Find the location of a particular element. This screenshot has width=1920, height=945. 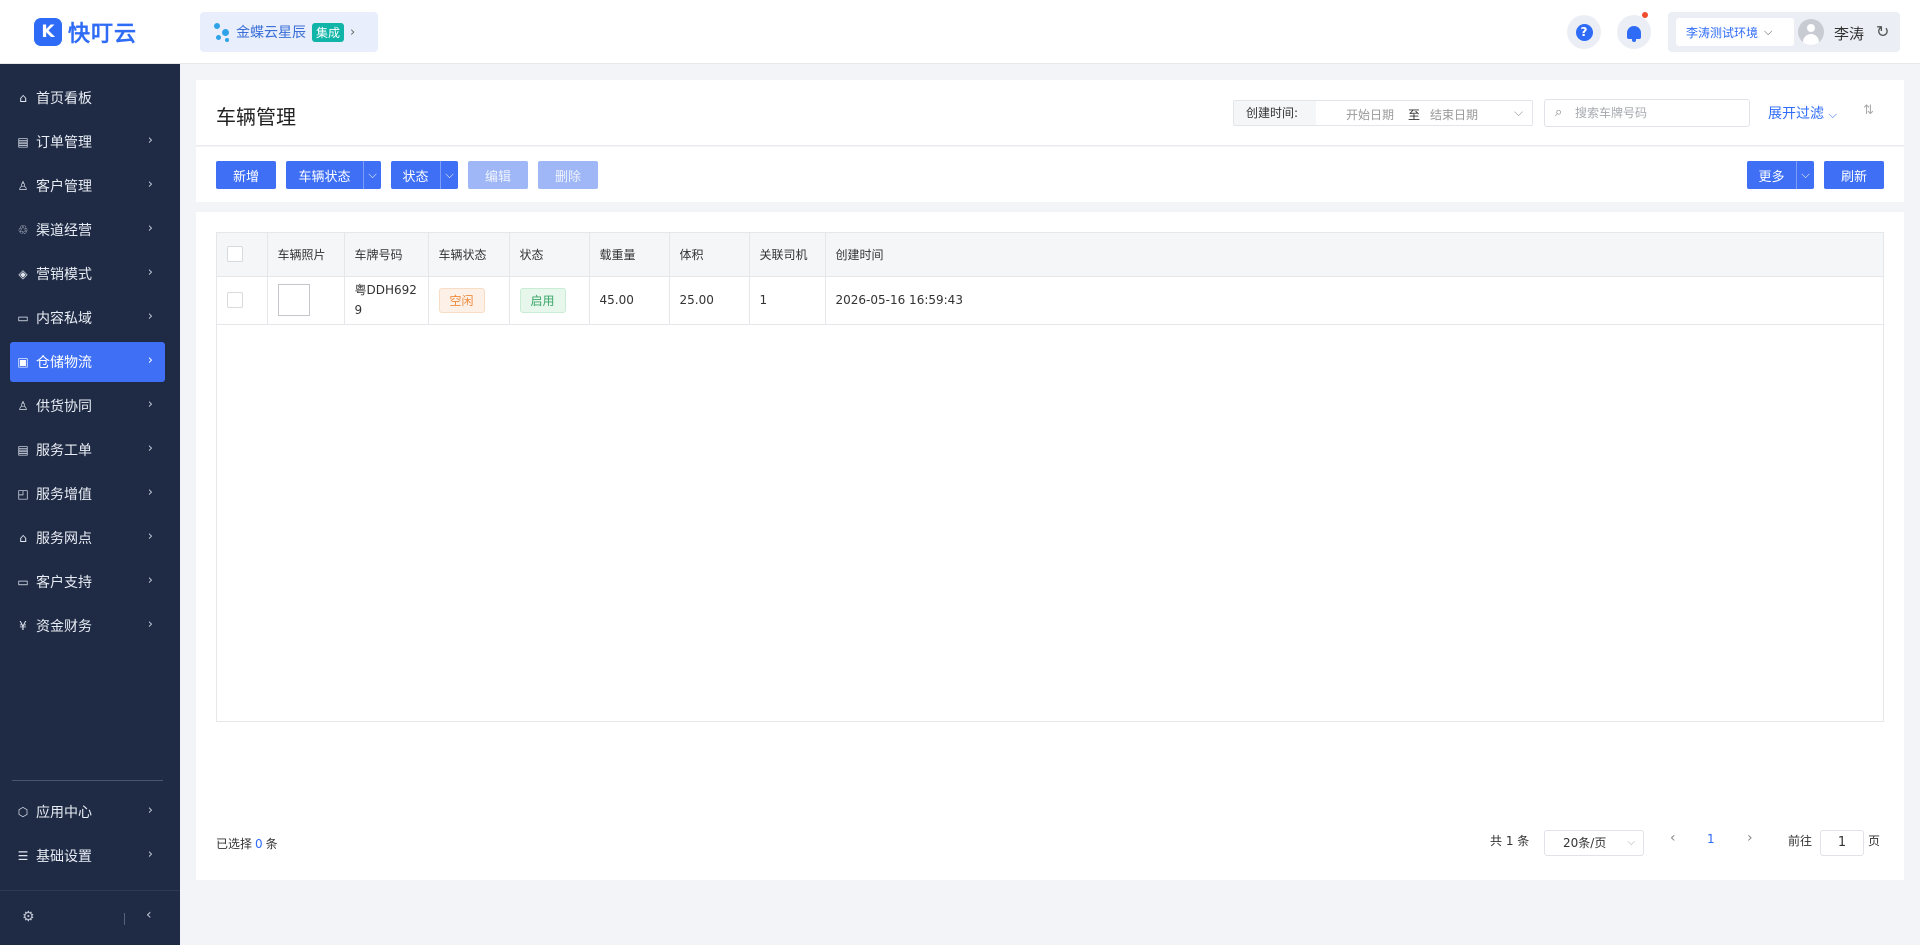

sidebar-item-label: 基础设置 is located at coordinates (64, 857).